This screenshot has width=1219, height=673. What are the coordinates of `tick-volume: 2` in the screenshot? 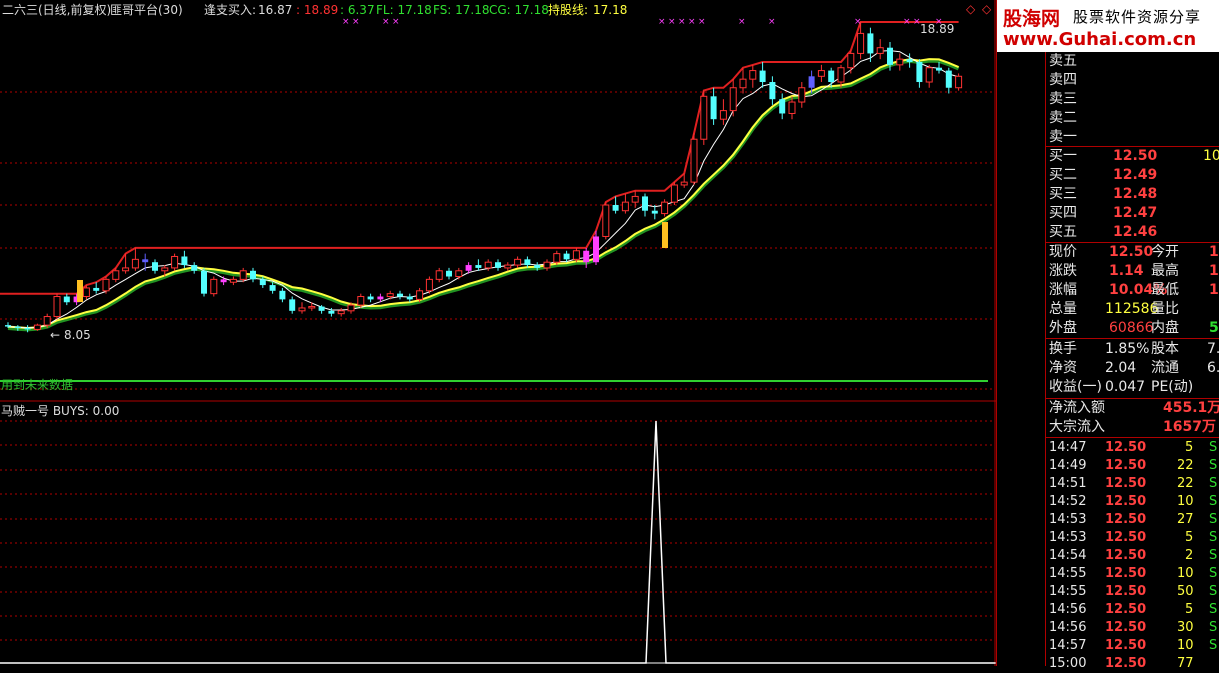 It's located at (1189, 555).